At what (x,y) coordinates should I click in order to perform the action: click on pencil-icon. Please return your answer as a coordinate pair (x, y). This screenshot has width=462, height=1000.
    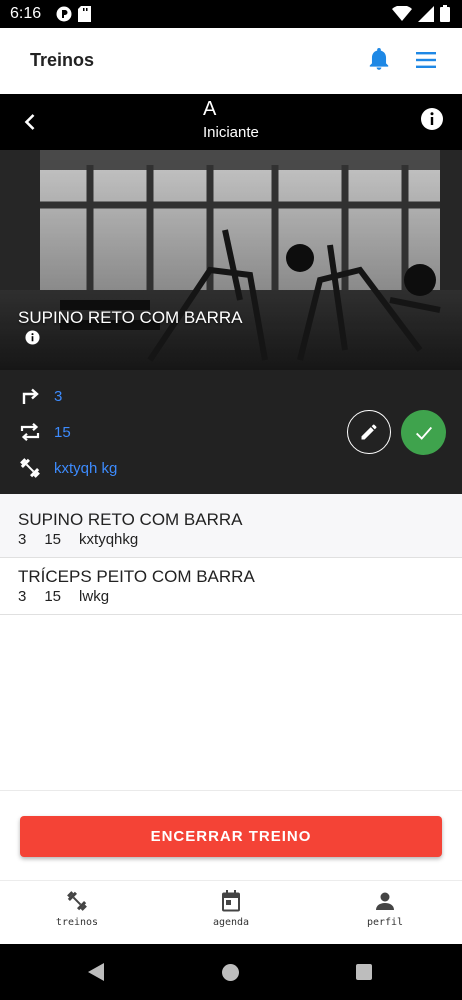
    Looking at the image, I should click on (369, 432).